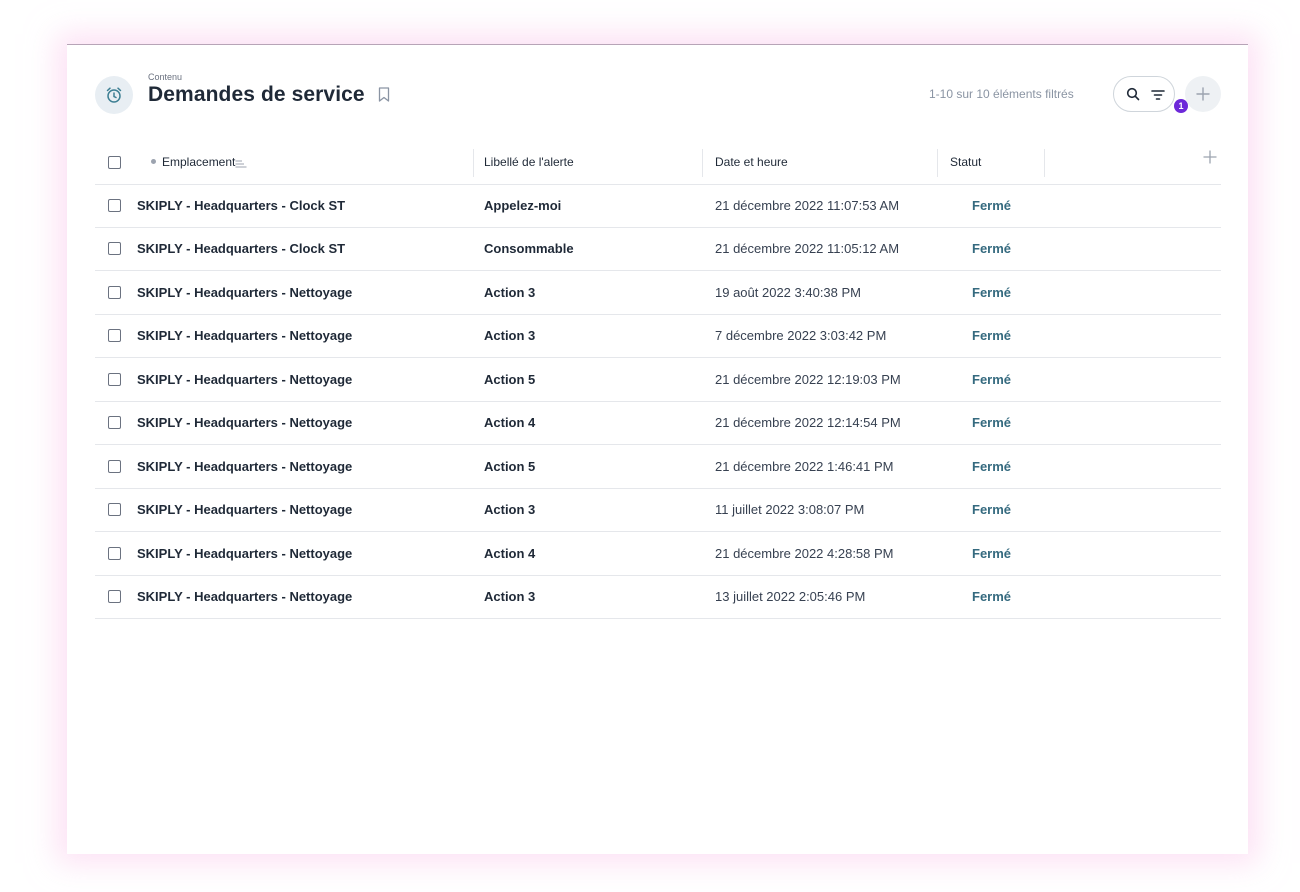 This screenshot has height=892, width=1300. What do you see at coordinates (241, 164) in the screenshot?
I see `sort-icon` at bounding box center [241, 164].